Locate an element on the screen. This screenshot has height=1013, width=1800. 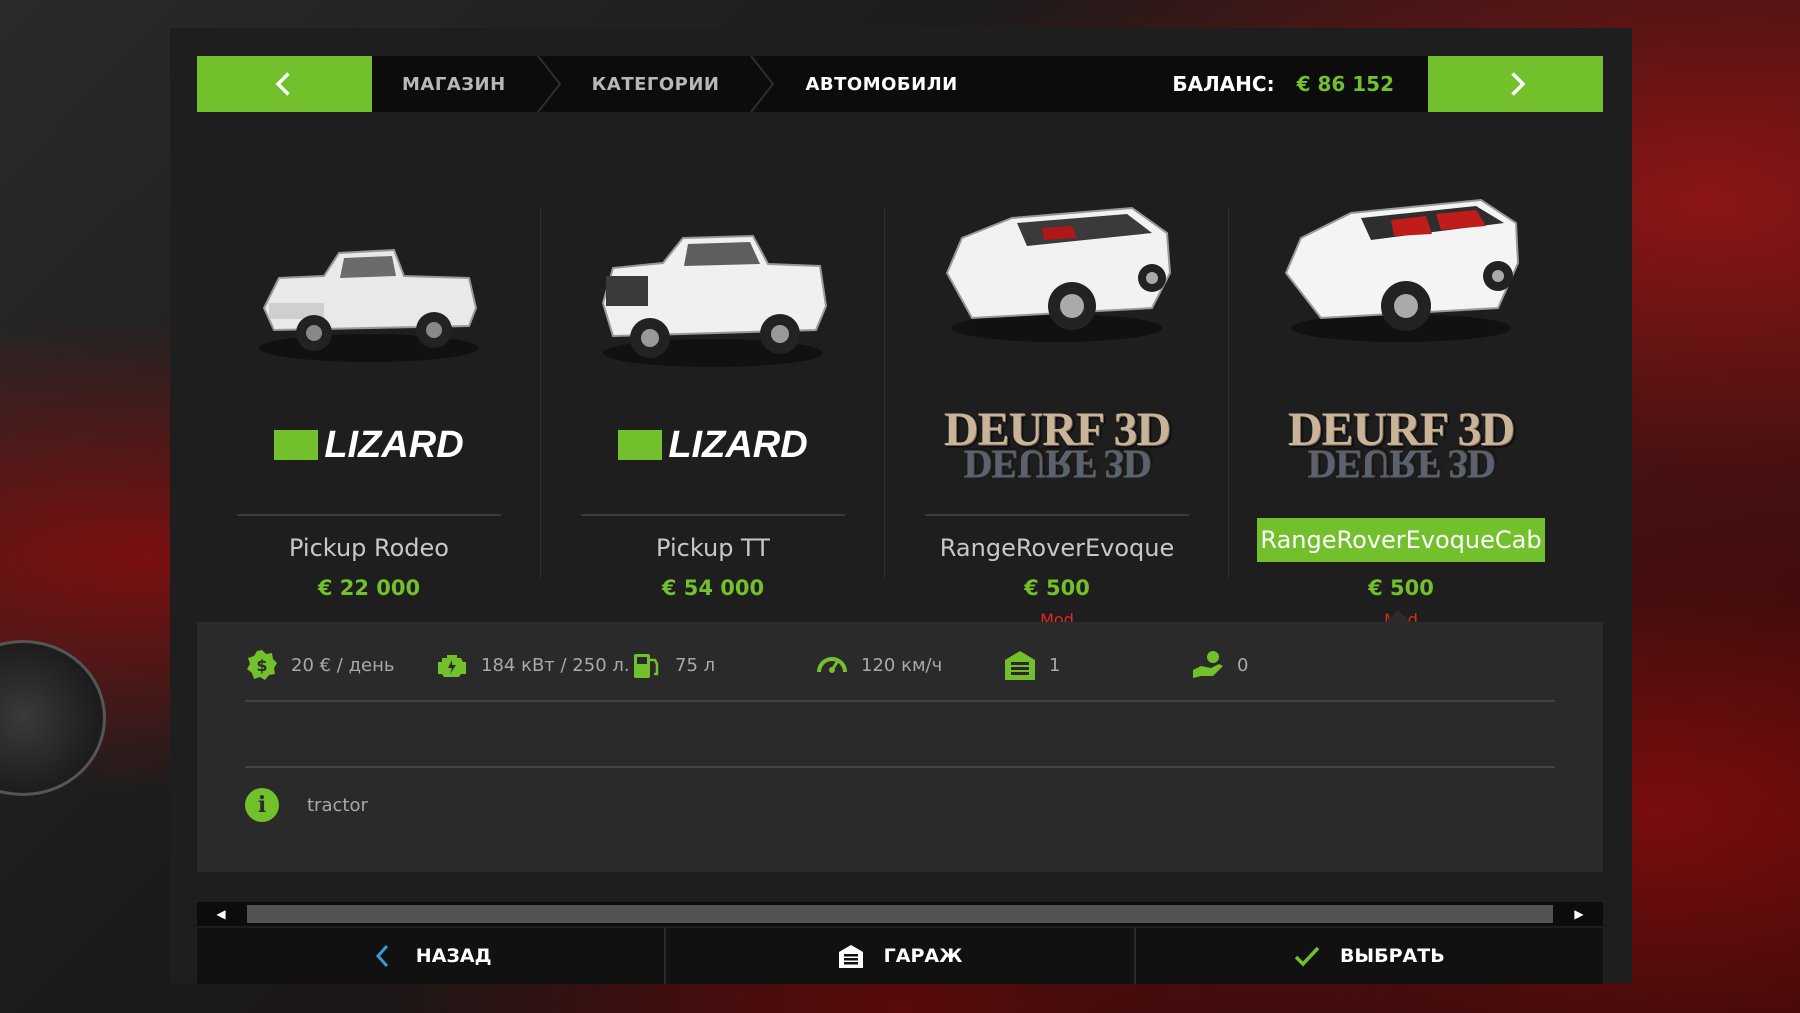
fuel-value: 75 л is located at coordinates (695, 665).